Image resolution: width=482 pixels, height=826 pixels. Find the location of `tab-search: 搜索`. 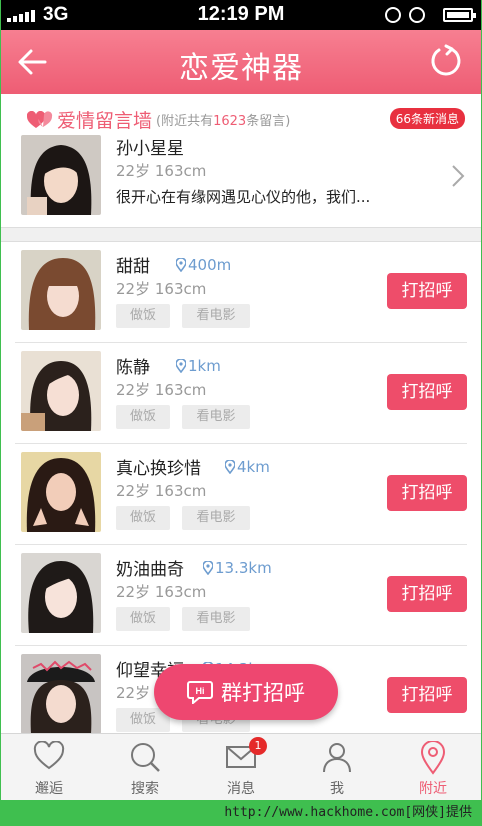

tab-search: 搜索 is located at coordinates (145, 767).